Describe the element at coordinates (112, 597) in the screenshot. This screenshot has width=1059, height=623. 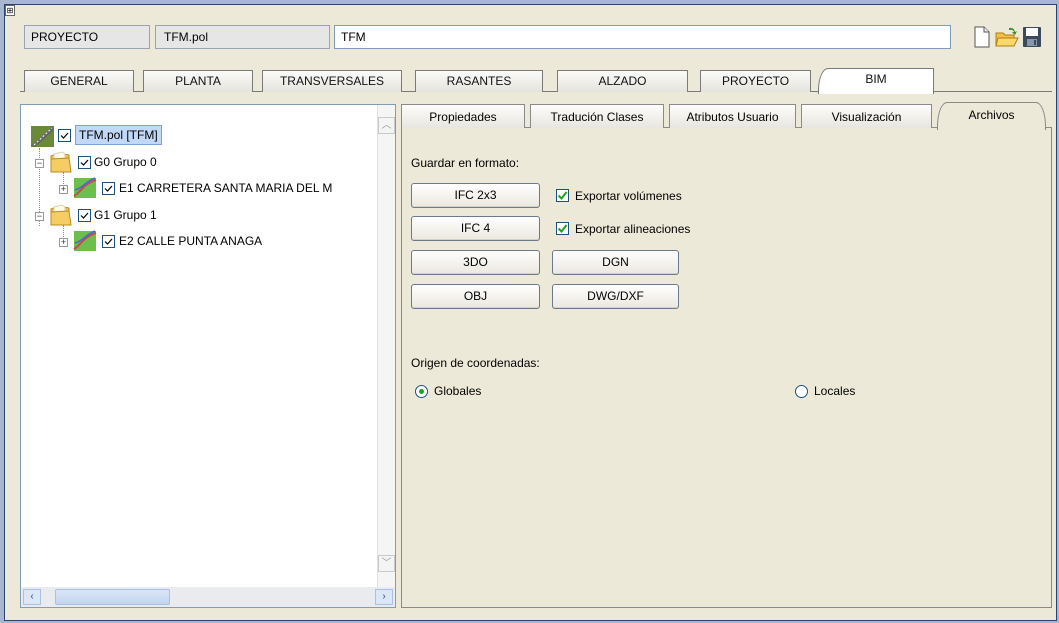
I see `scroll-thumb` at that location.